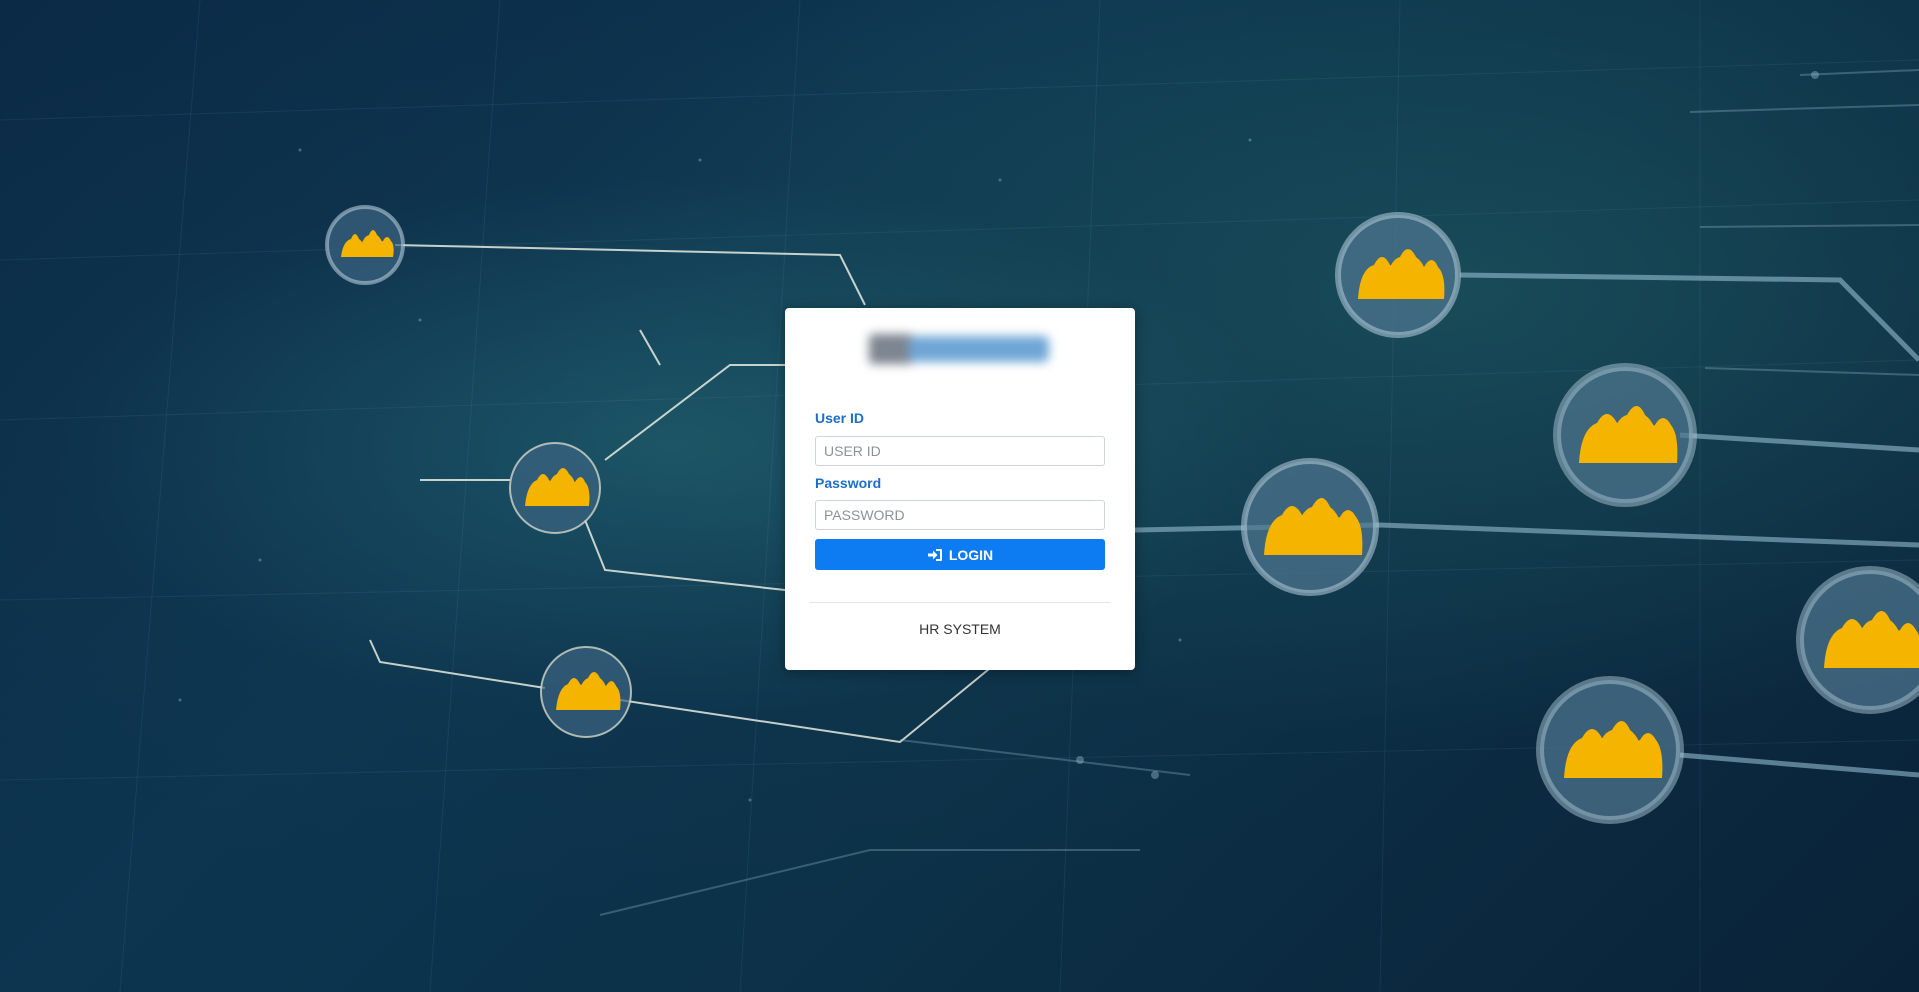  I want to click on user-id-label: User ID, so click(840, 418).